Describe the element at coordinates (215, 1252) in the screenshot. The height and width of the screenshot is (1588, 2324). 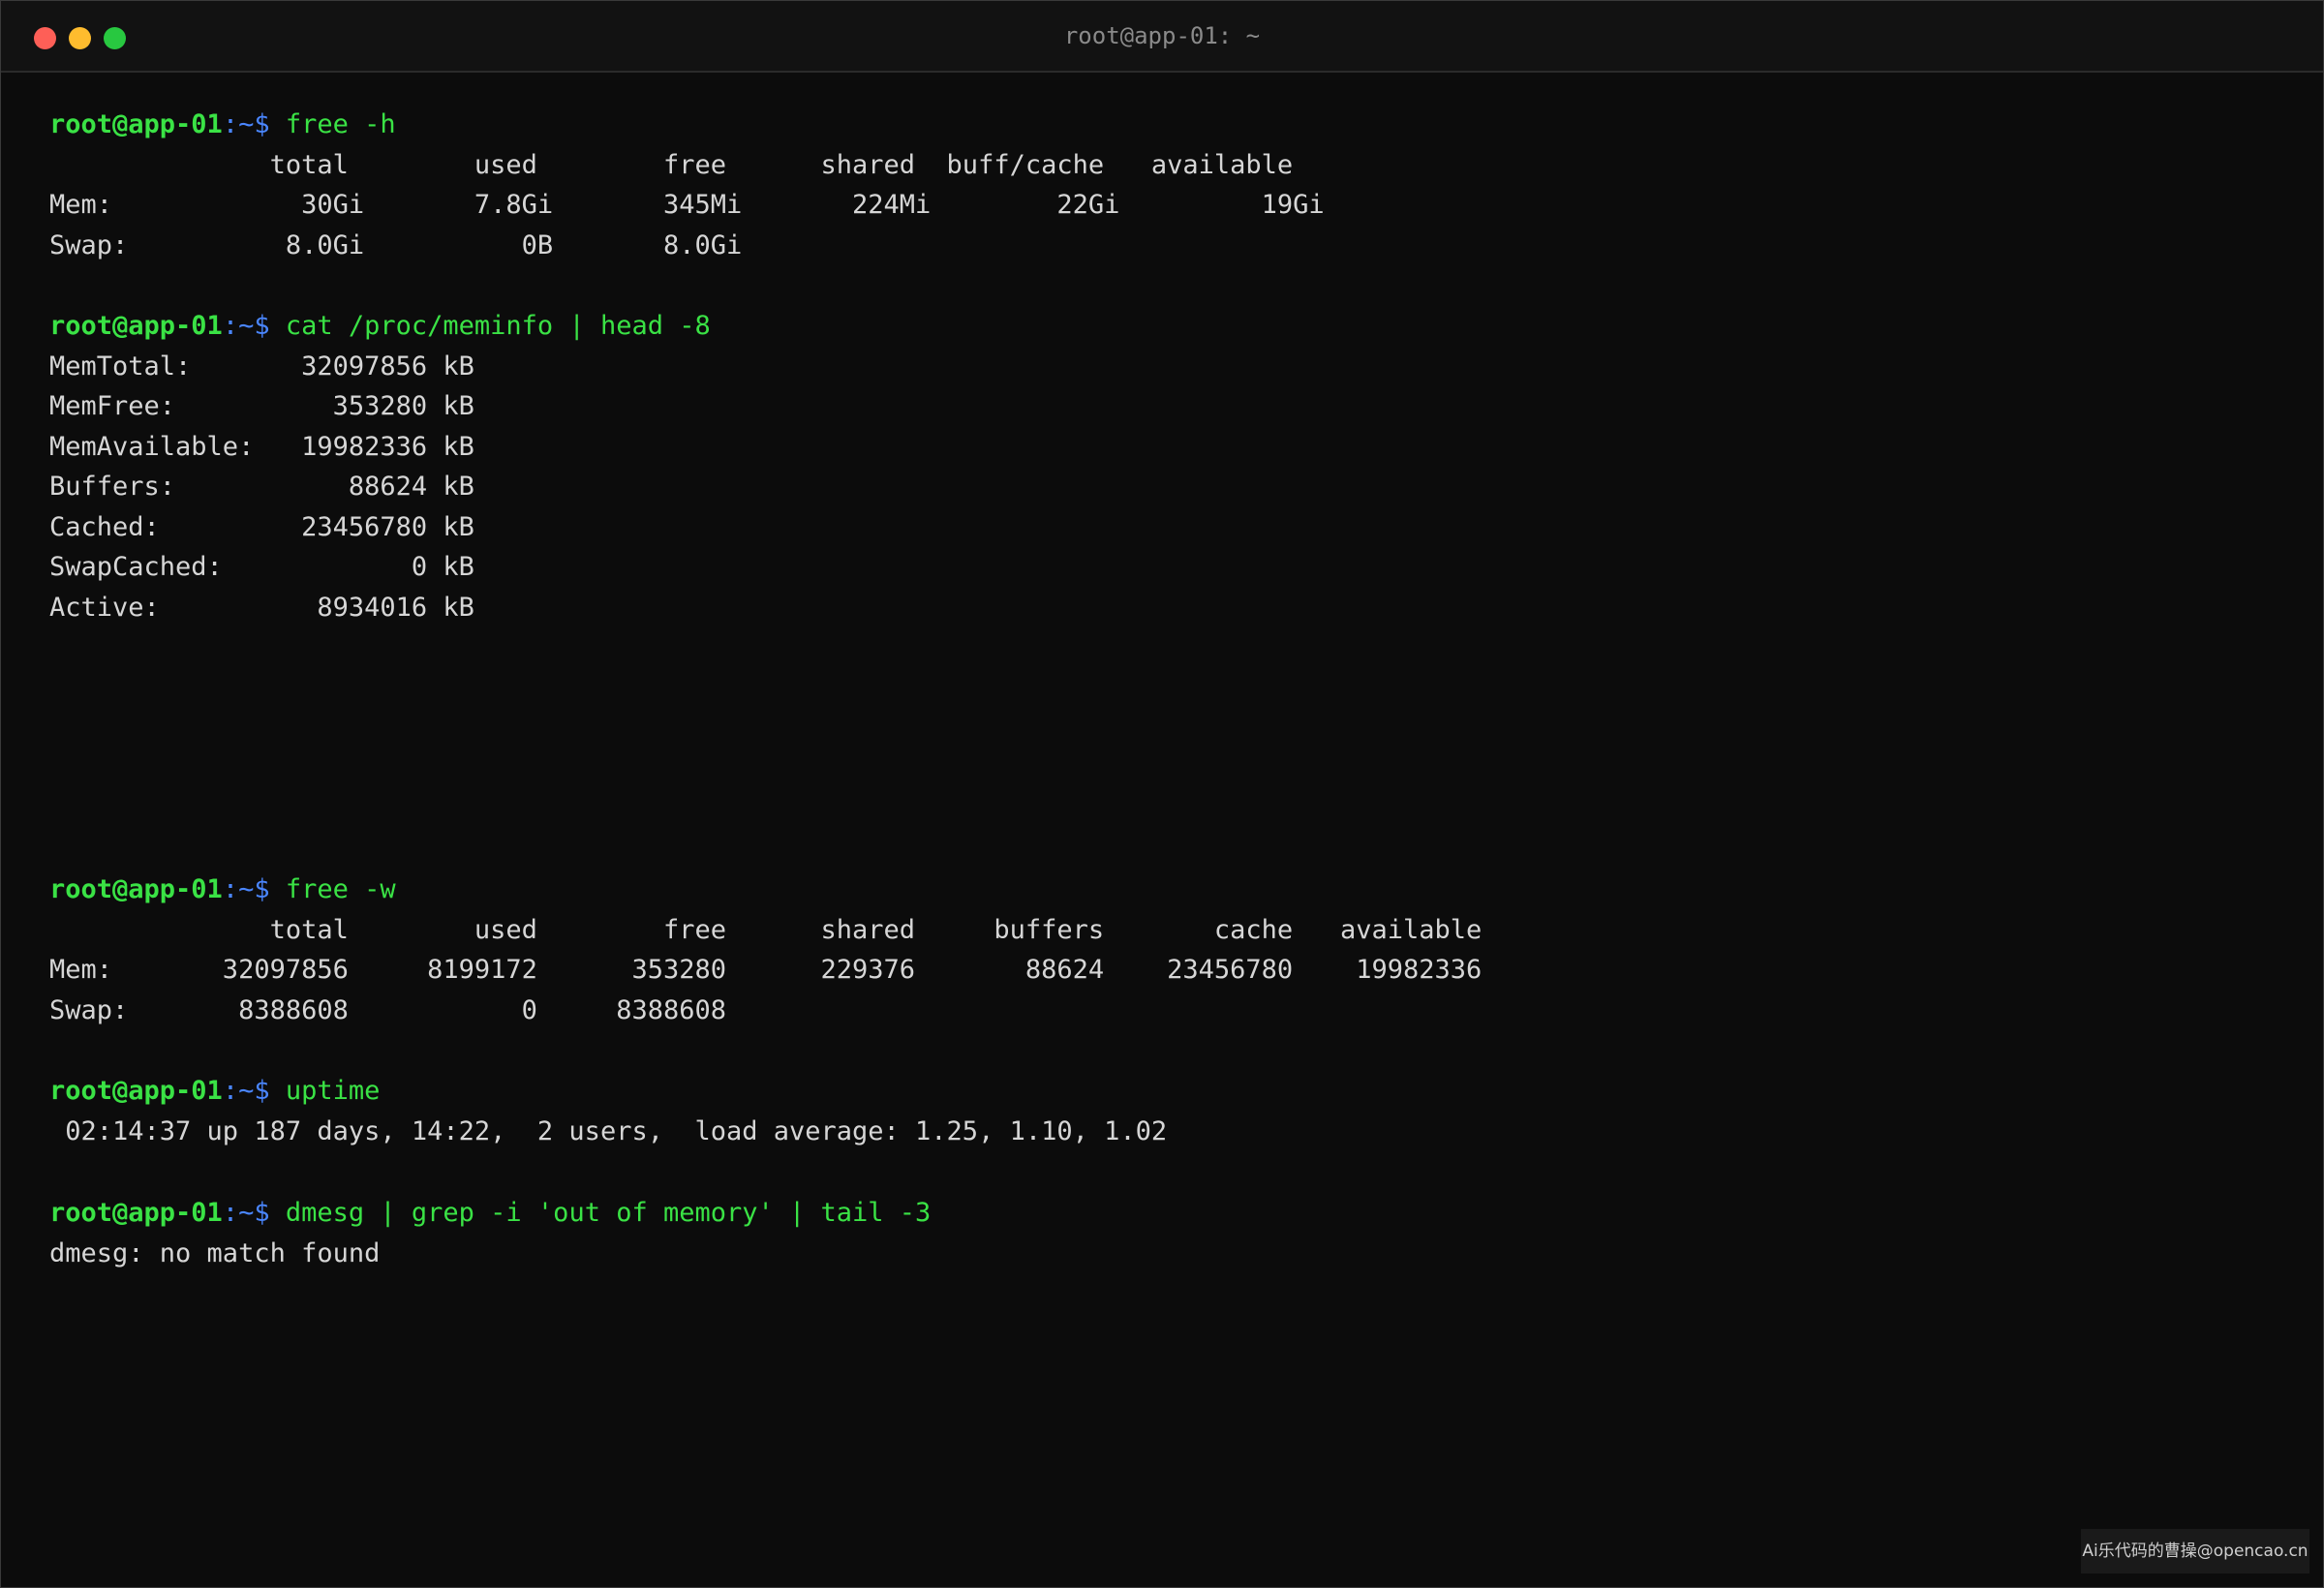
I see `output-line: dmesg: no match found` at that location.